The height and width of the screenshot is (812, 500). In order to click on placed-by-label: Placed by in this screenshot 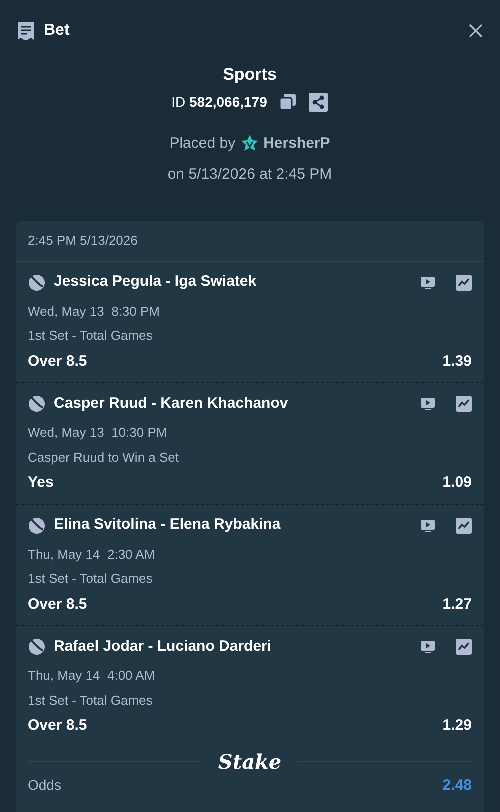, I will do `click(203, 144)`.